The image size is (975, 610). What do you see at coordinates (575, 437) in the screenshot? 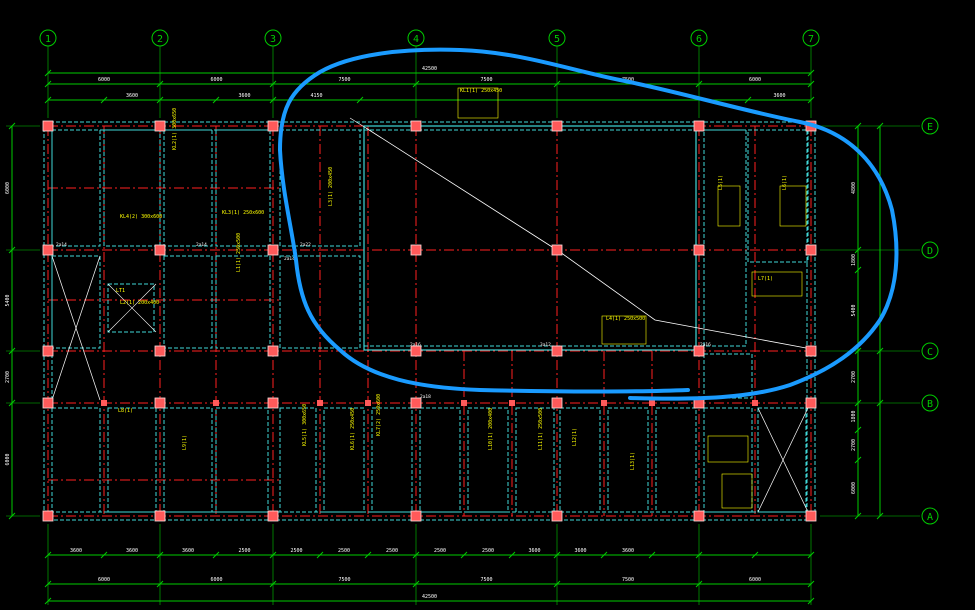
I see `beam-tag: L12(1)` at bounding box center [575, 437].